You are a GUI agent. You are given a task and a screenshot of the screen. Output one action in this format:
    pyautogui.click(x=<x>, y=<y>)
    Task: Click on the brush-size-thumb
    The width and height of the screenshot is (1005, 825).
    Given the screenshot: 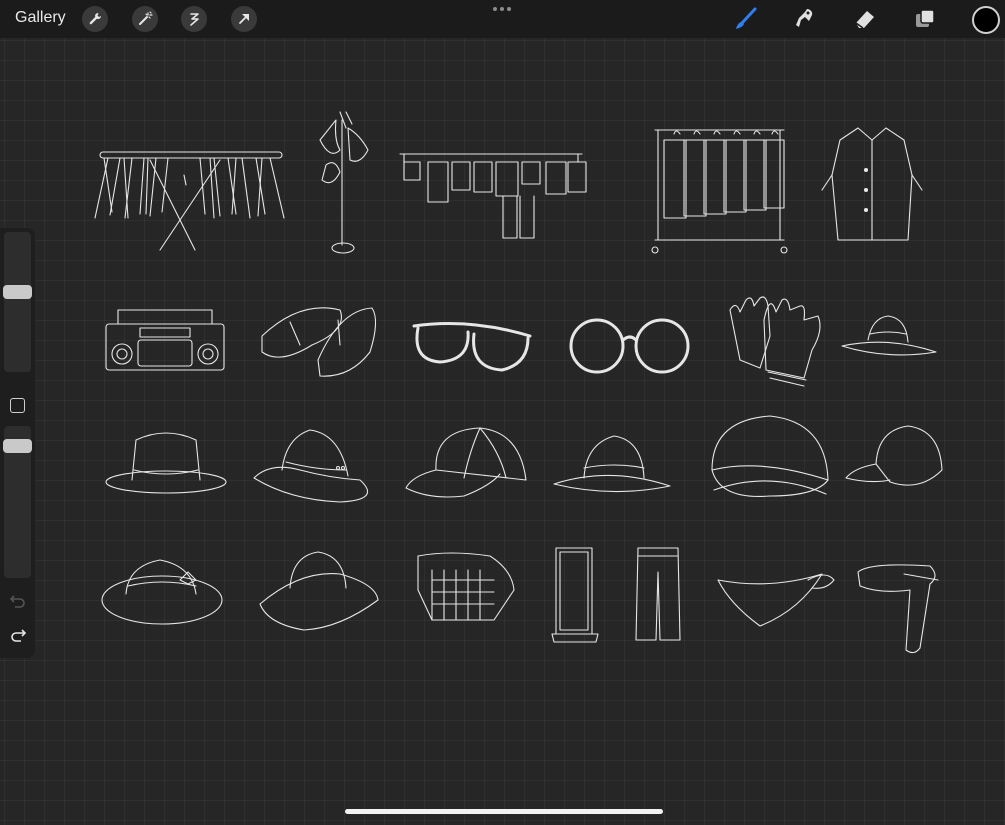 What is the action you would take?
    pyautogui.click(x=17, y=292)
    